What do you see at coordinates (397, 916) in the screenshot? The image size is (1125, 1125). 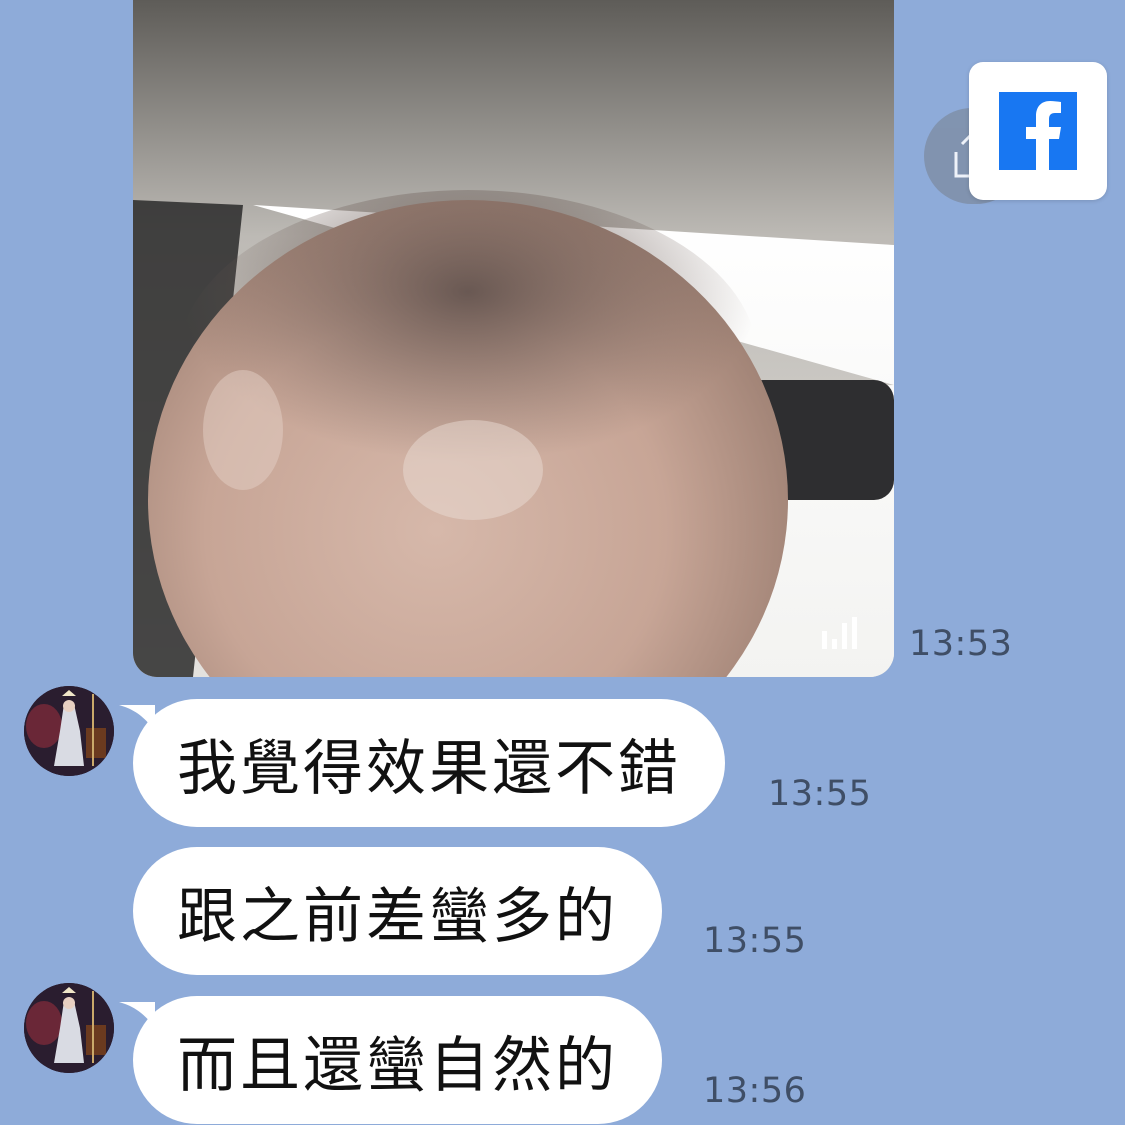 I see `message-text: 跟之前差蠻多的` at bounding box center [397, 916].